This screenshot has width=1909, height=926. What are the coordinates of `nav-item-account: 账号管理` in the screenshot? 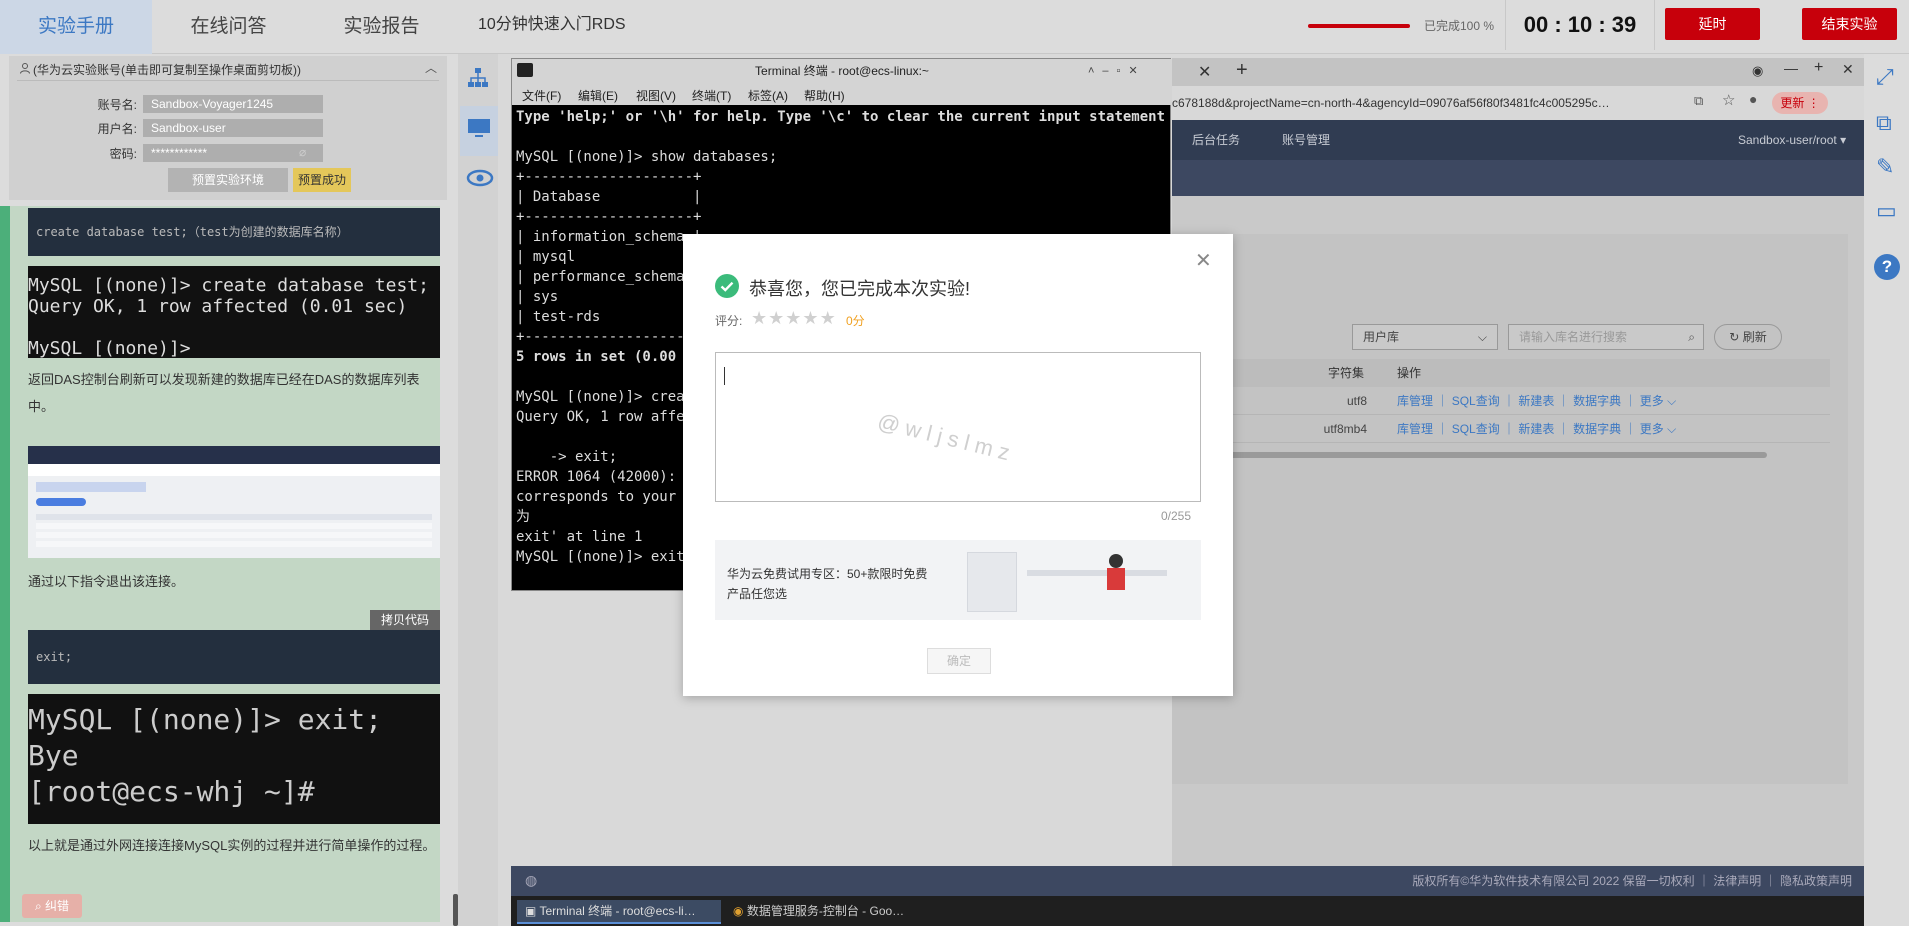 It's located at (1306, 140).